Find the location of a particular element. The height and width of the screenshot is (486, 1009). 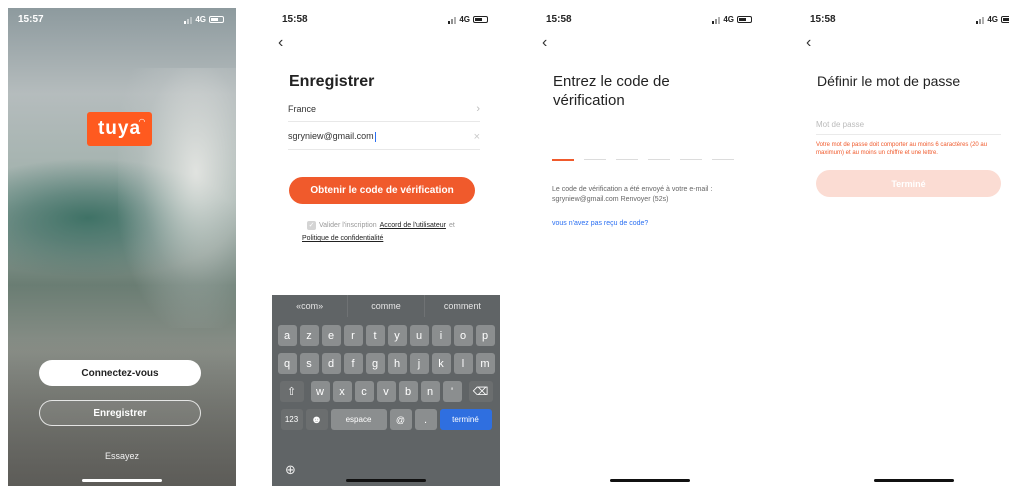

agree-prefix: Valider l'inscription is located at coordinates (348, 225).